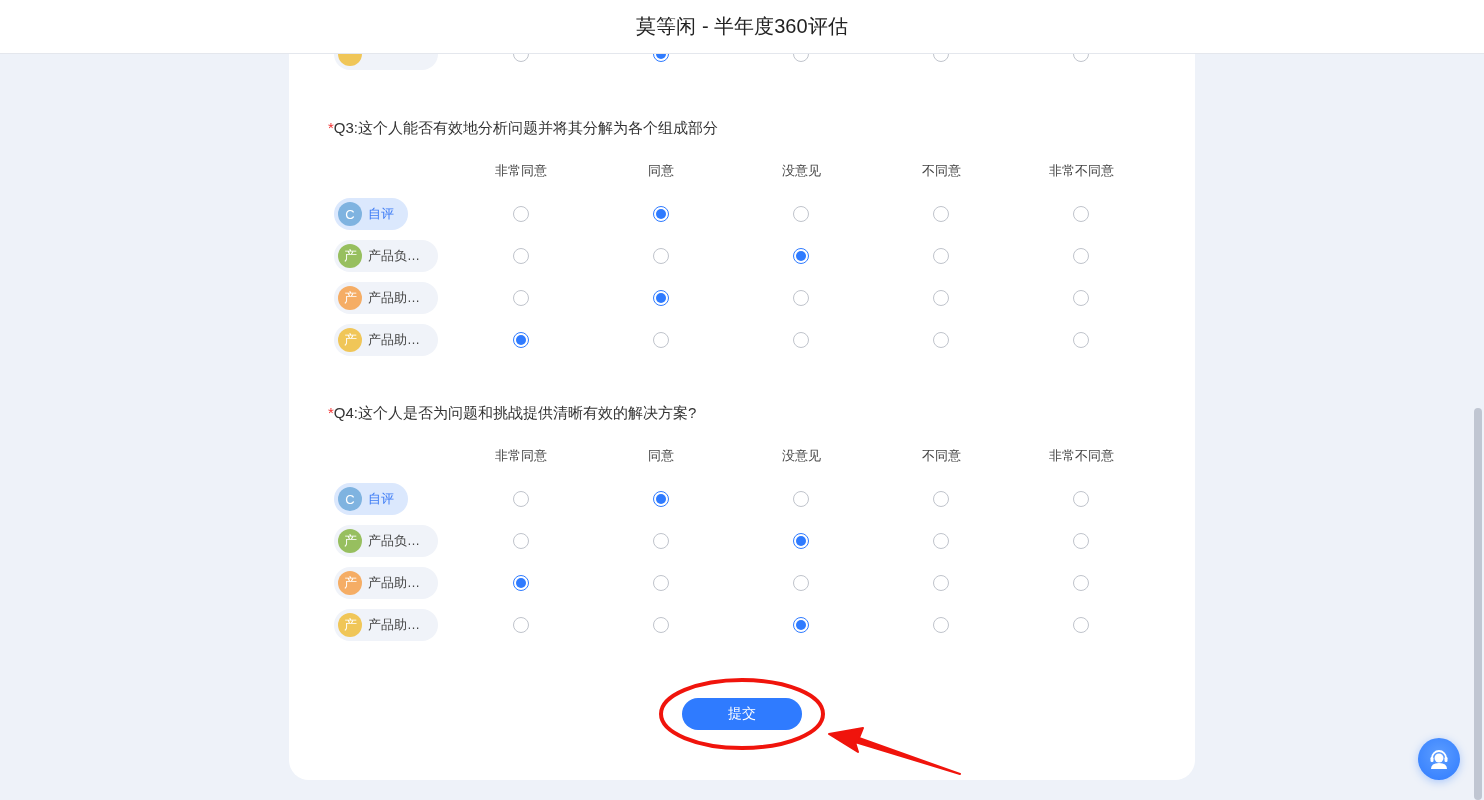 This screenshot has width=1484, height=800. I want to click on support-icon, so click(1439, 759).